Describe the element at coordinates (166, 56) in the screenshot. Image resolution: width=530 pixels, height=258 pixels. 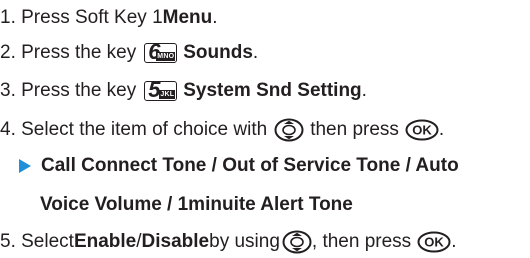
I see `key-6-letters: MNO` at that location.